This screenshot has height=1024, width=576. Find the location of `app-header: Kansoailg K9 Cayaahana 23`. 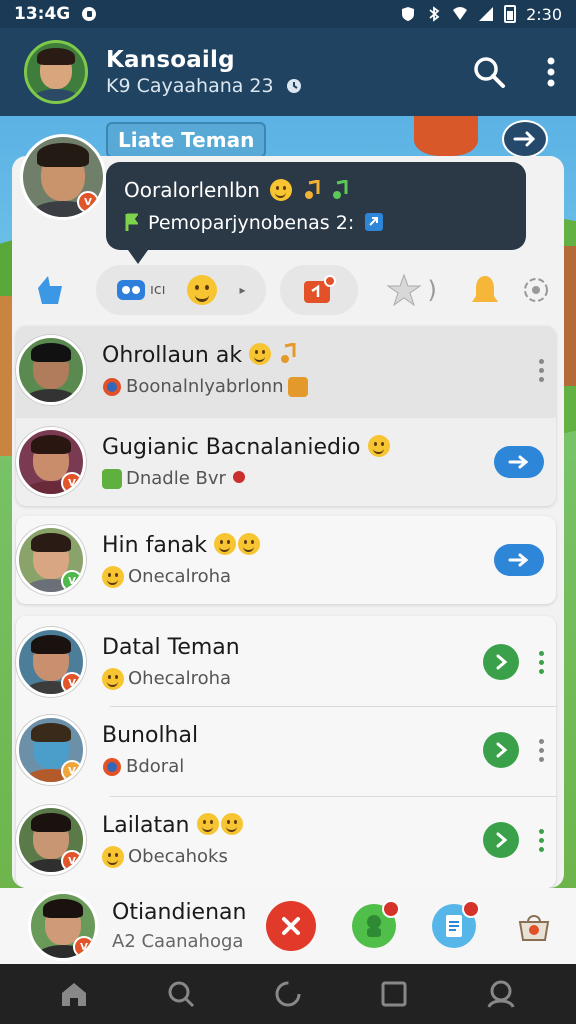

app-header: Kansoailg K9 Cayaahana 23 is located at coordinates (288, 72).